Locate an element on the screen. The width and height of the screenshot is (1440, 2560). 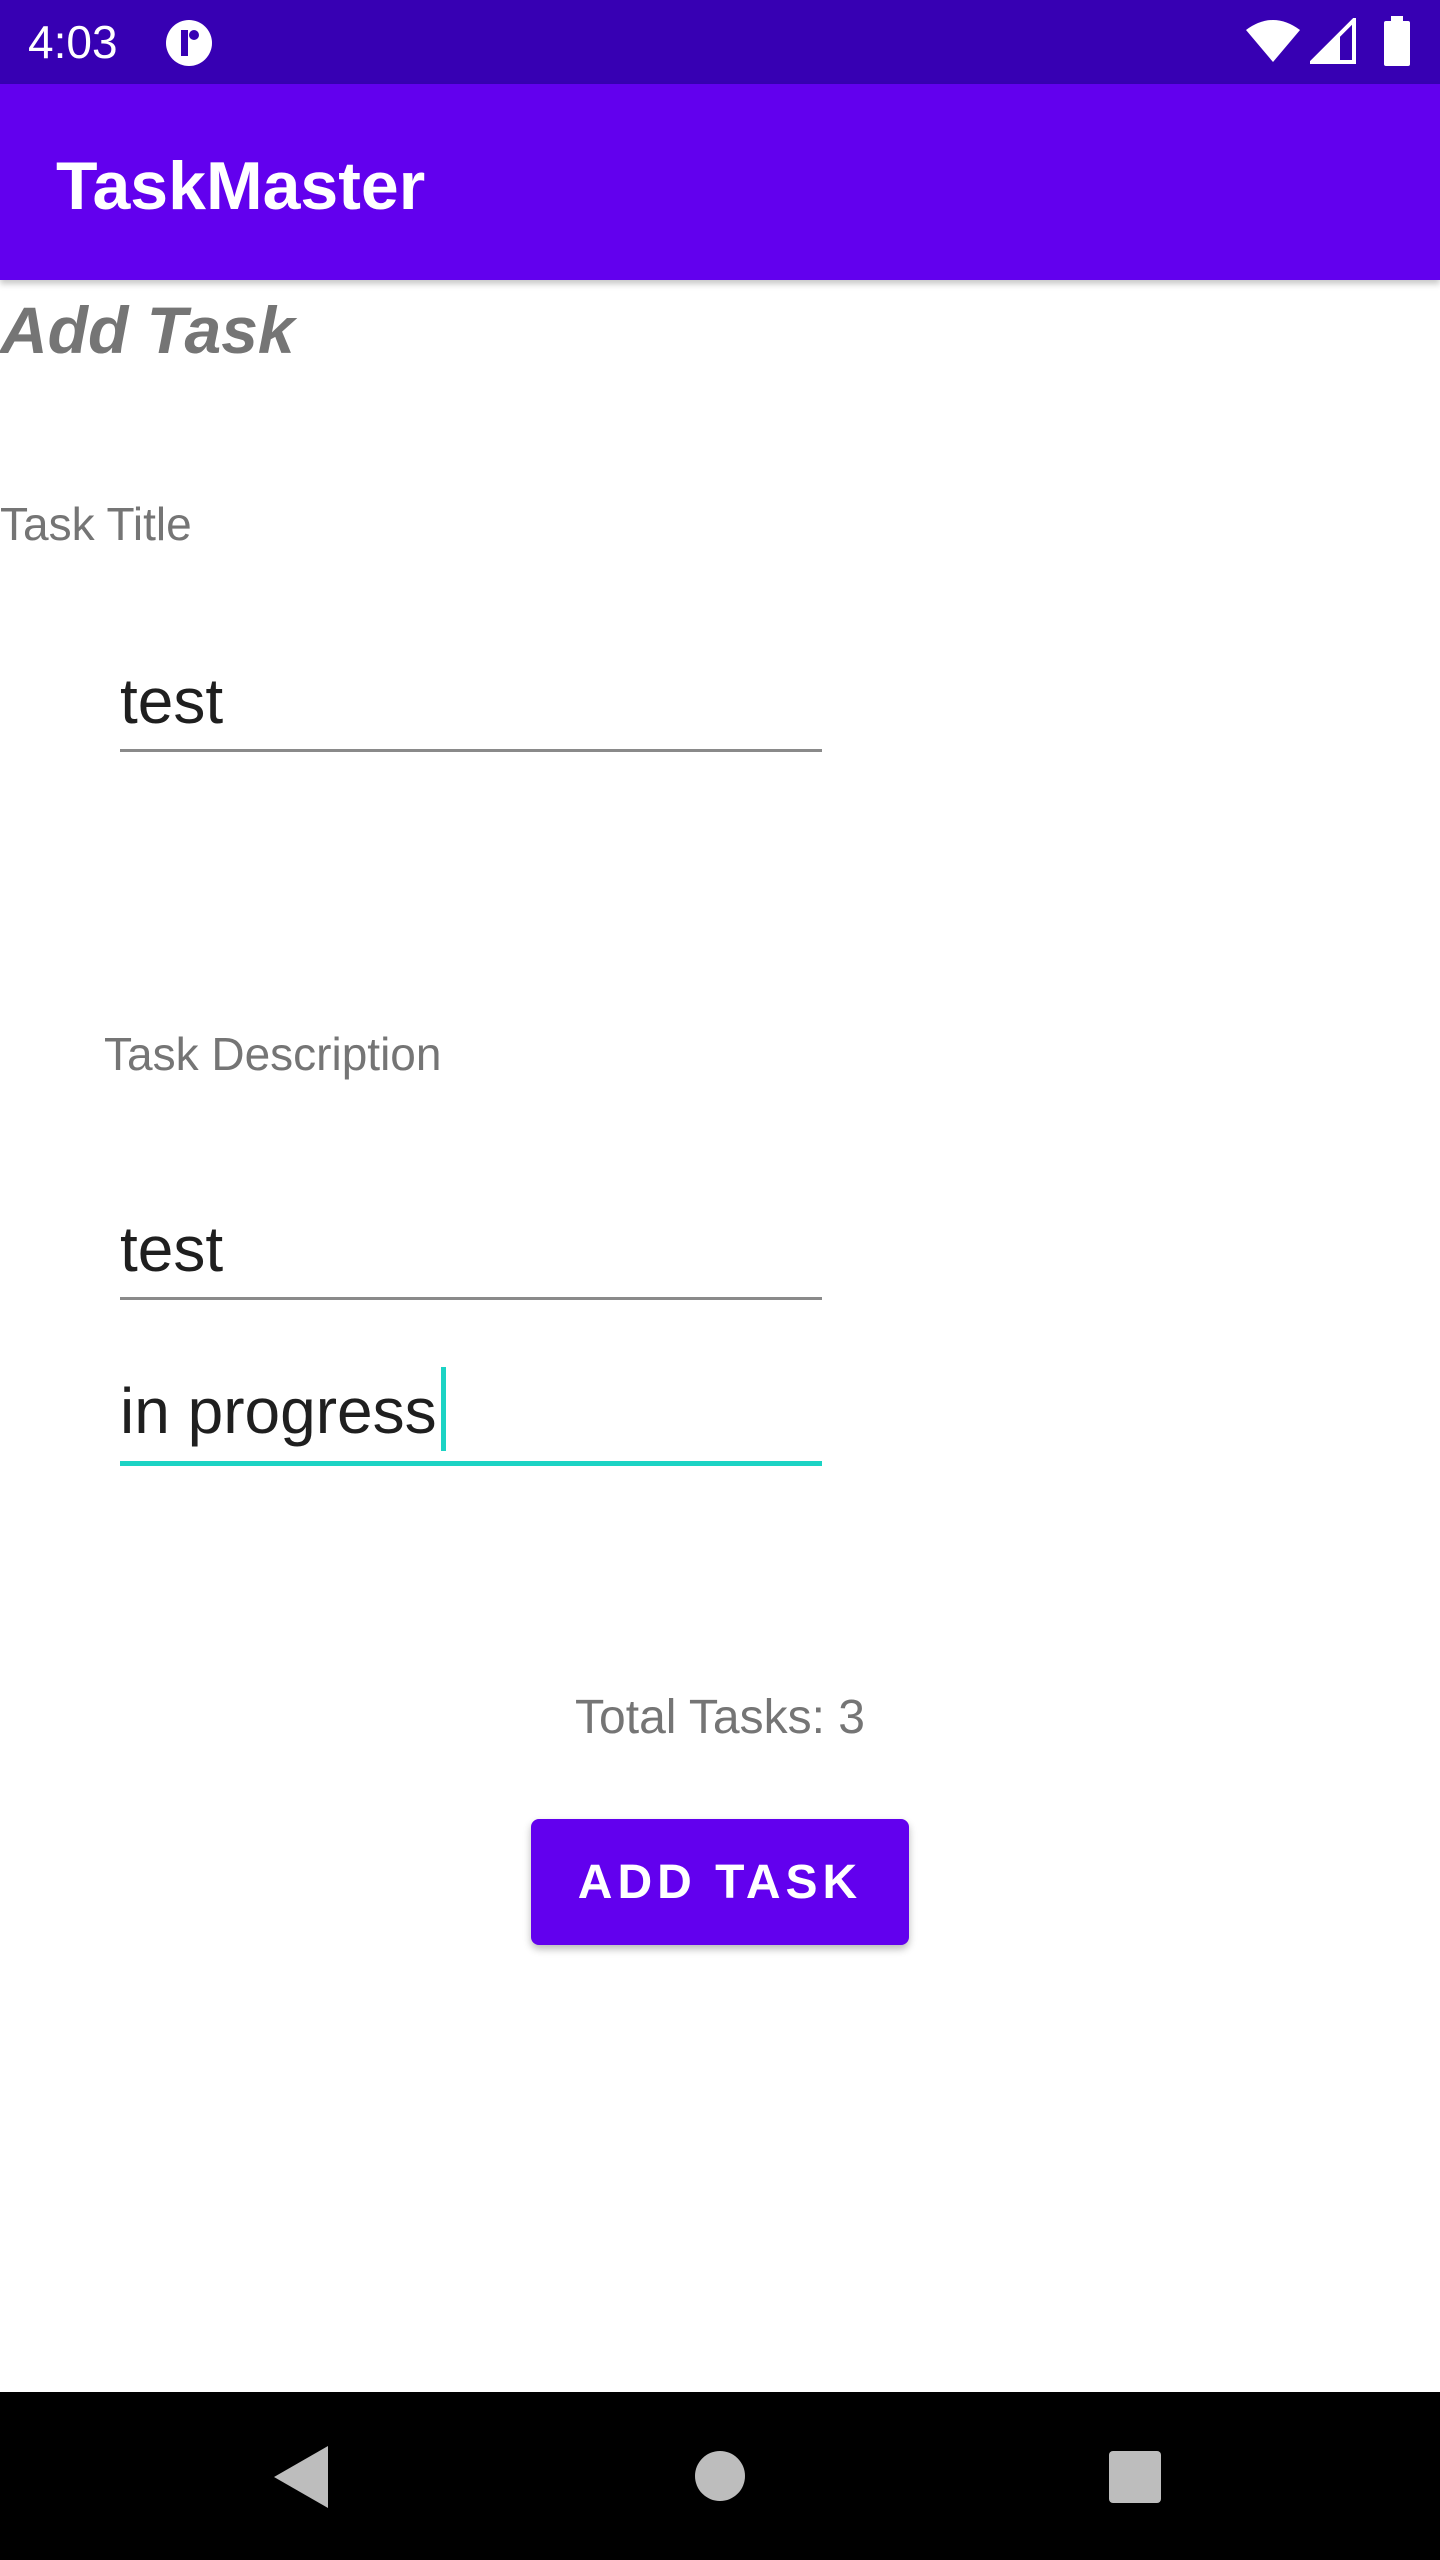
status-bar: 4:03 is located at coordinates (720, 42).